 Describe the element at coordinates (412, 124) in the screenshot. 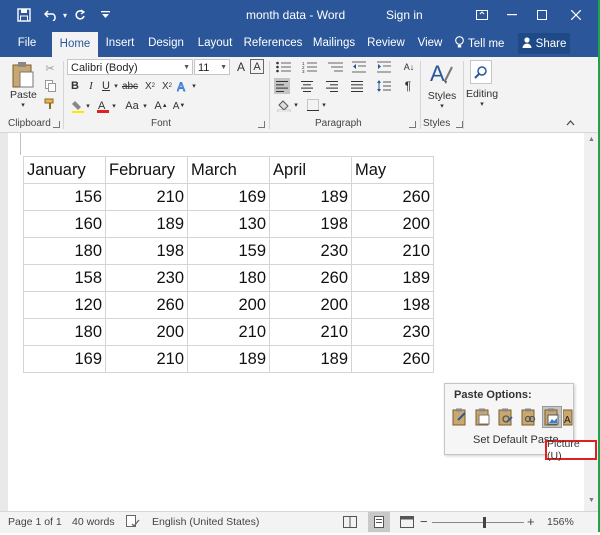

I see `paragraph-launcher-icon` at that location.